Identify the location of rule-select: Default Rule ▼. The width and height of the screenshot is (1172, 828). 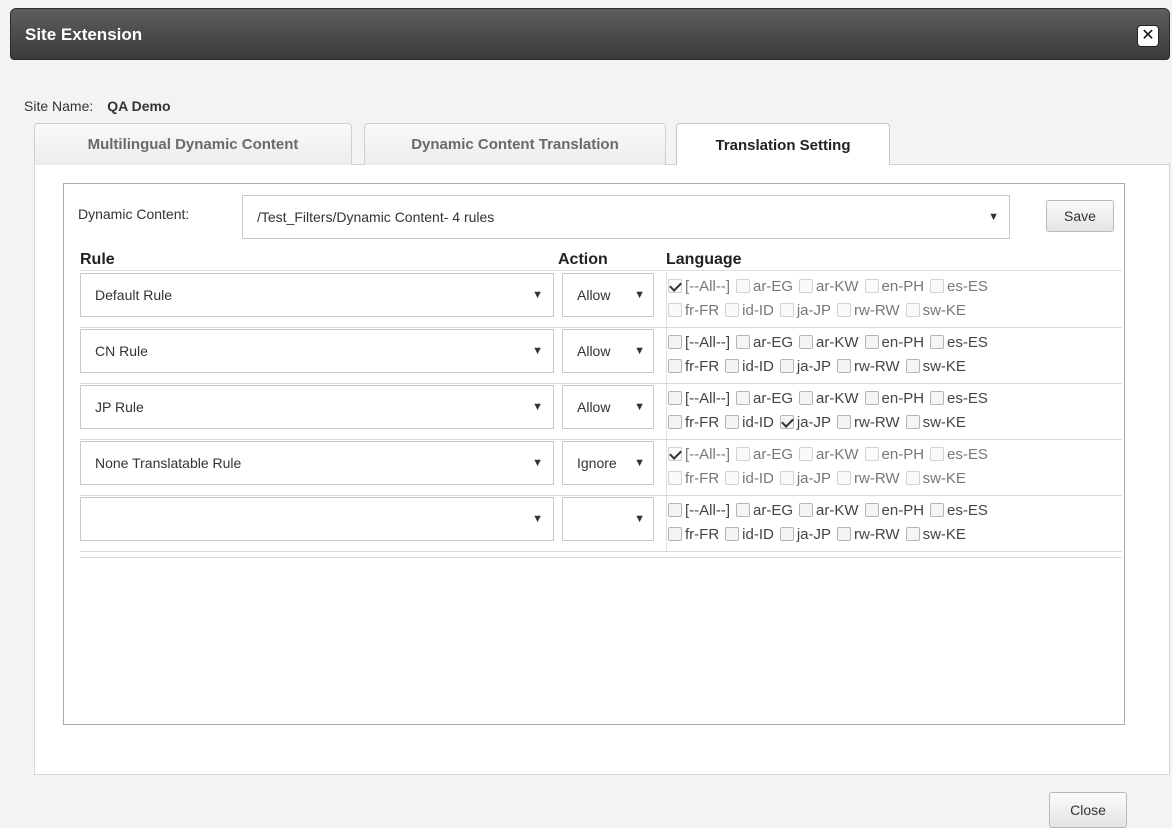
(317, 295).